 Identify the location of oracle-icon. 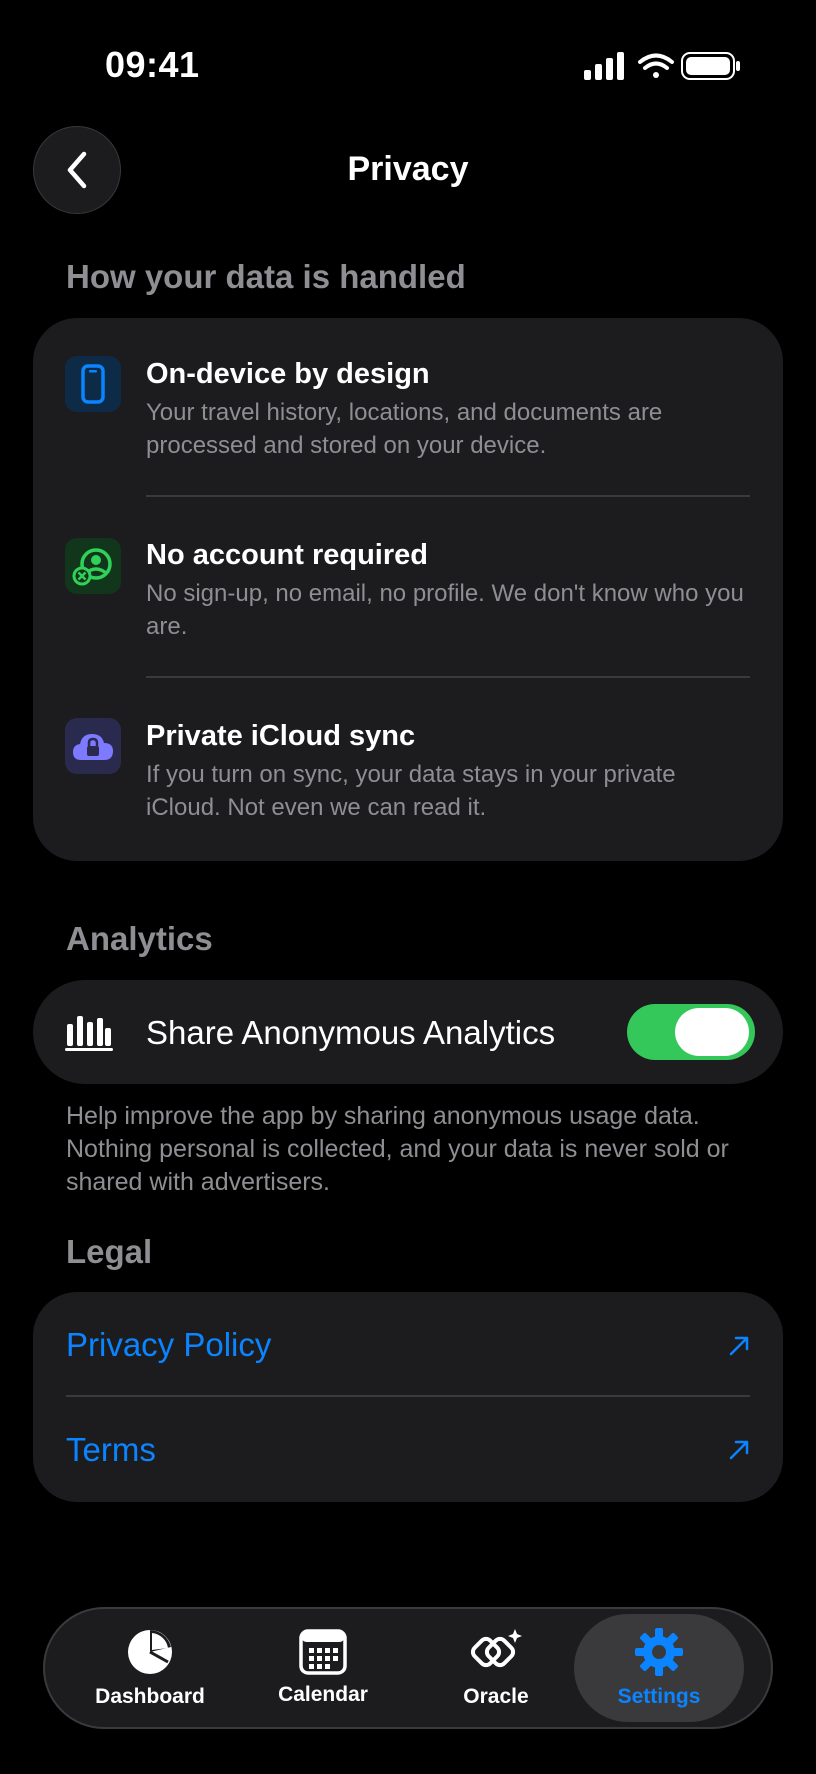
(496, 1648).